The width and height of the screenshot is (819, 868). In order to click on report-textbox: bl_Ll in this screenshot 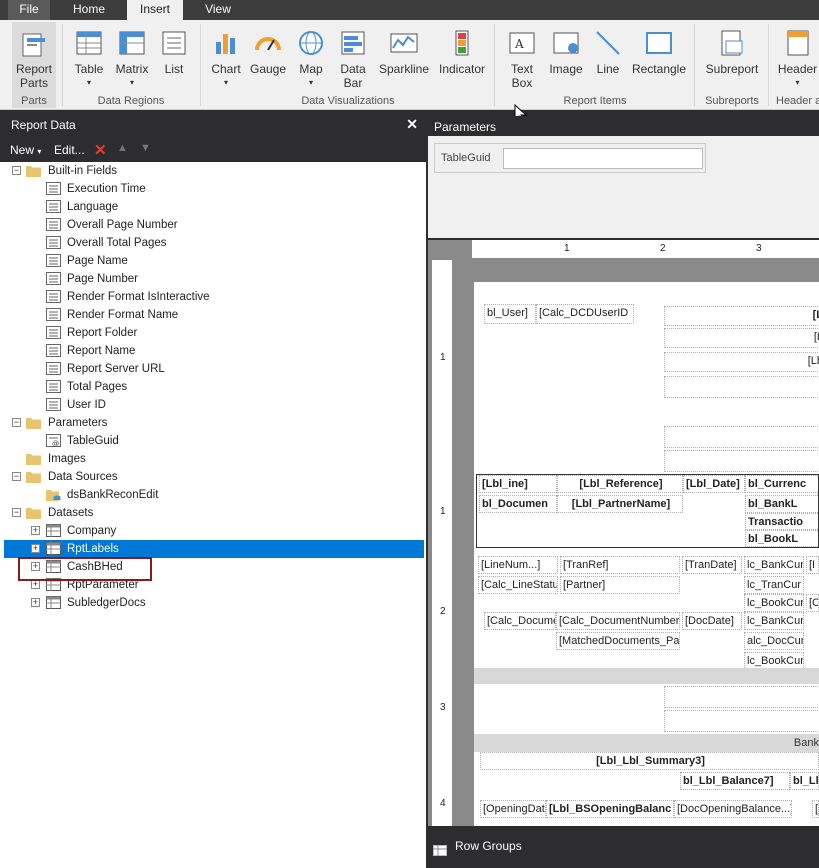, I will do `click(804, 781)`.